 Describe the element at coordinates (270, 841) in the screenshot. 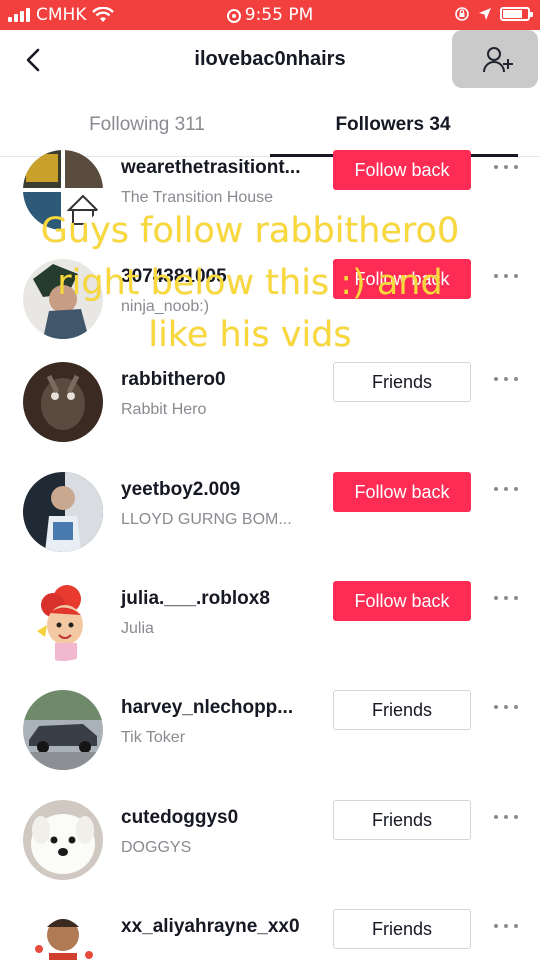

I see `list-item: cutedoggys0 DOGGYS Friends` at that location.